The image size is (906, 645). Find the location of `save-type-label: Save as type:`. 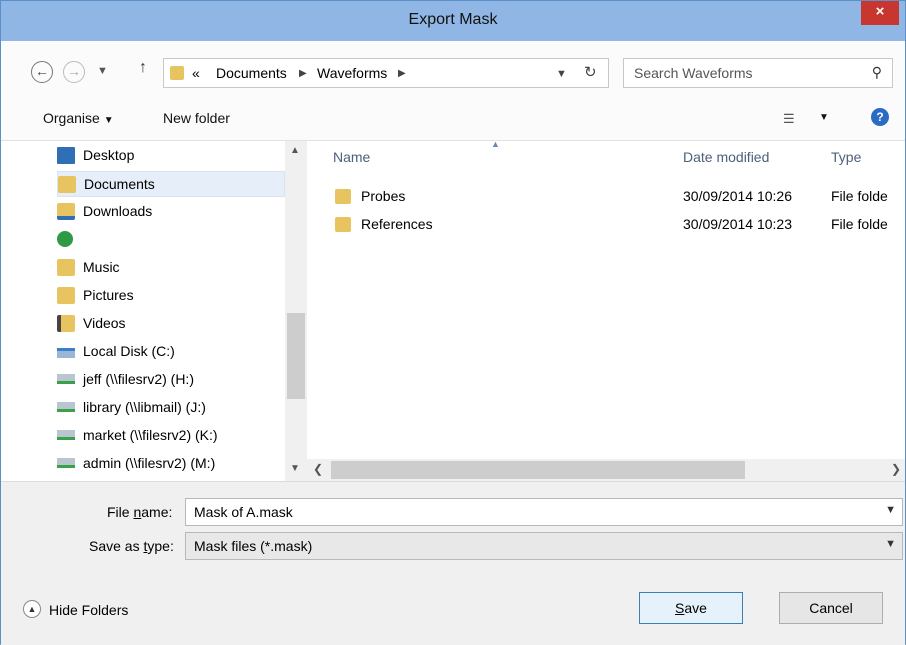

save-type-label: Save as type: is located at coordinates (131, 546).